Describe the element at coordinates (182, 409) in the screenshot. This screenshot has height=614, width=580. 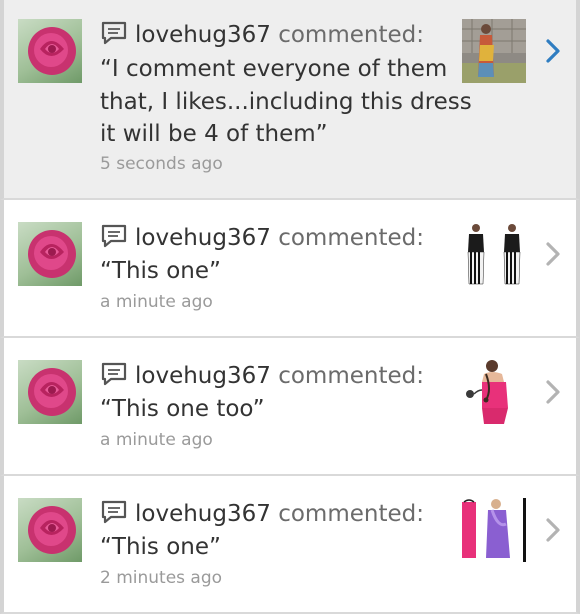
I see `comment-text: “This one too”` at that location.